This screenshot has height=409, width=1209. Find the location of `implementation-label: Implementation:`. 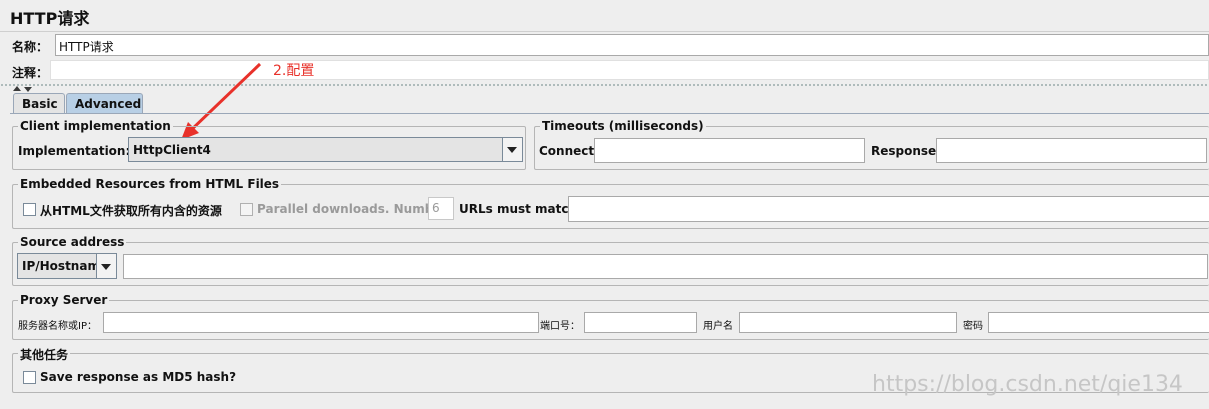

implementation-label: Implementation: is located at coordinates (74, 151).